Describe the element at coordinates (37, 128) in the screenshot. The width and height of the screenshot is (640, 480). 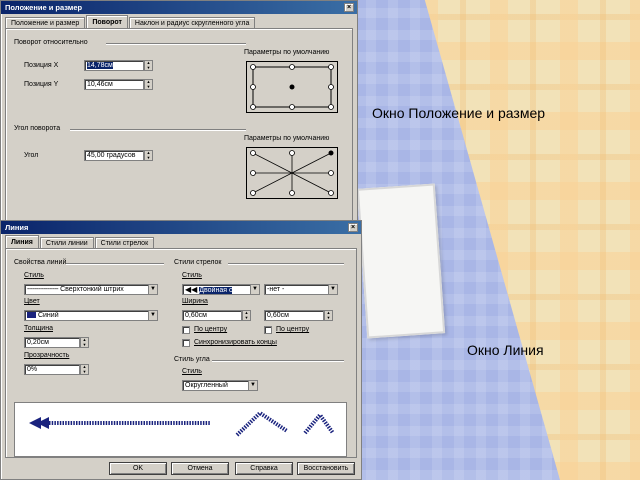
I see `angle-group-label: Угол поворота` at that location.